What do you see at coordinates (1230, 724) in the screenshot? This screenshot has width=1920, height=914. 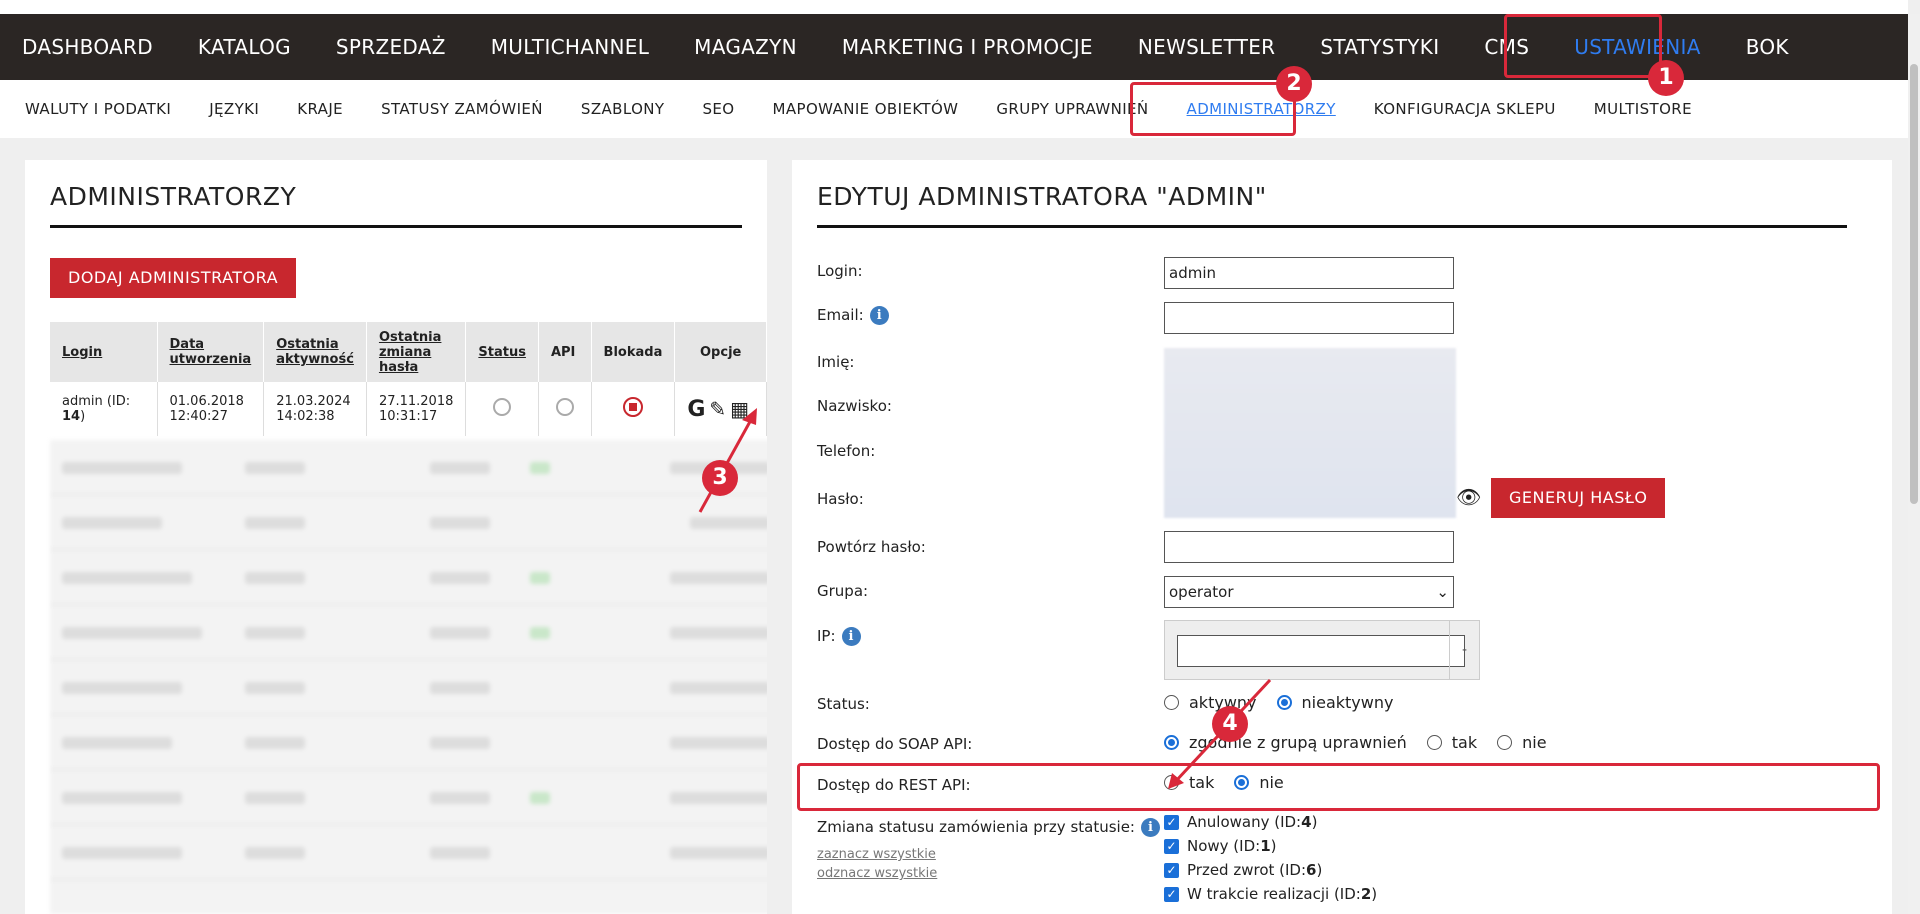 I see `callout-4: 4` at bounding box center [1230, 724].